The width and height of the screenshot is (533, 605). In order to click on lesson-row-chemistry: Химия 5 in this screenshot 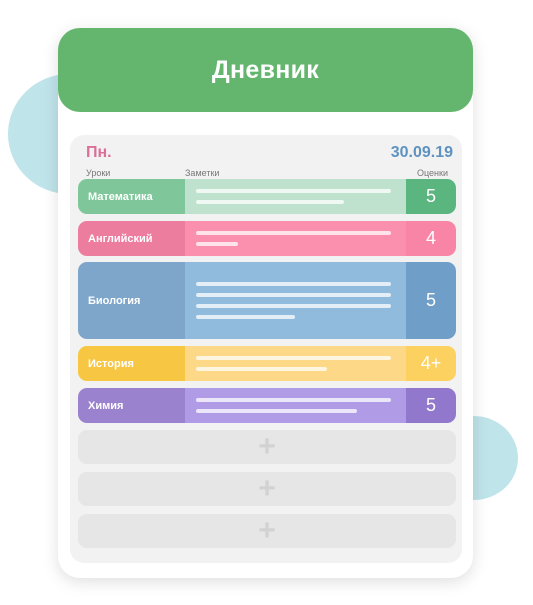, I will do `click(267, 405)`.